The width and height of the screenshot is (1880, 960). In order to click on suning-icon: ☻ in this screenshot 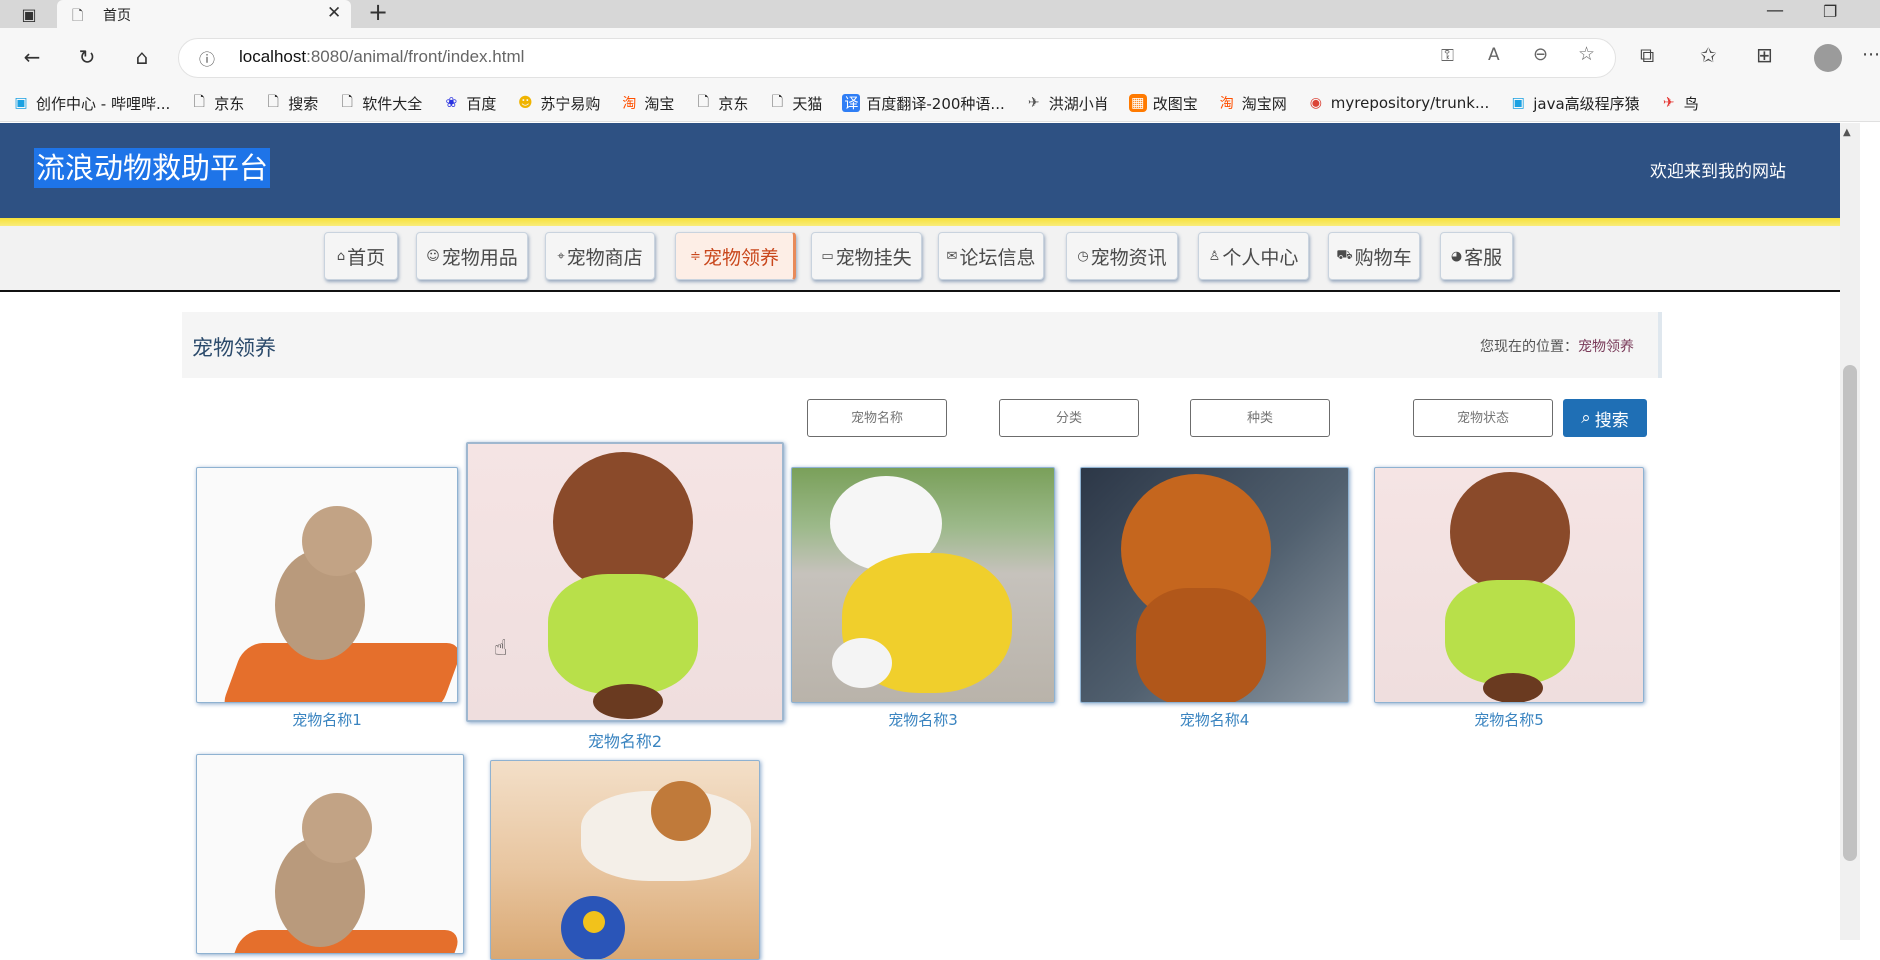, I will do `click(525, 103)`.